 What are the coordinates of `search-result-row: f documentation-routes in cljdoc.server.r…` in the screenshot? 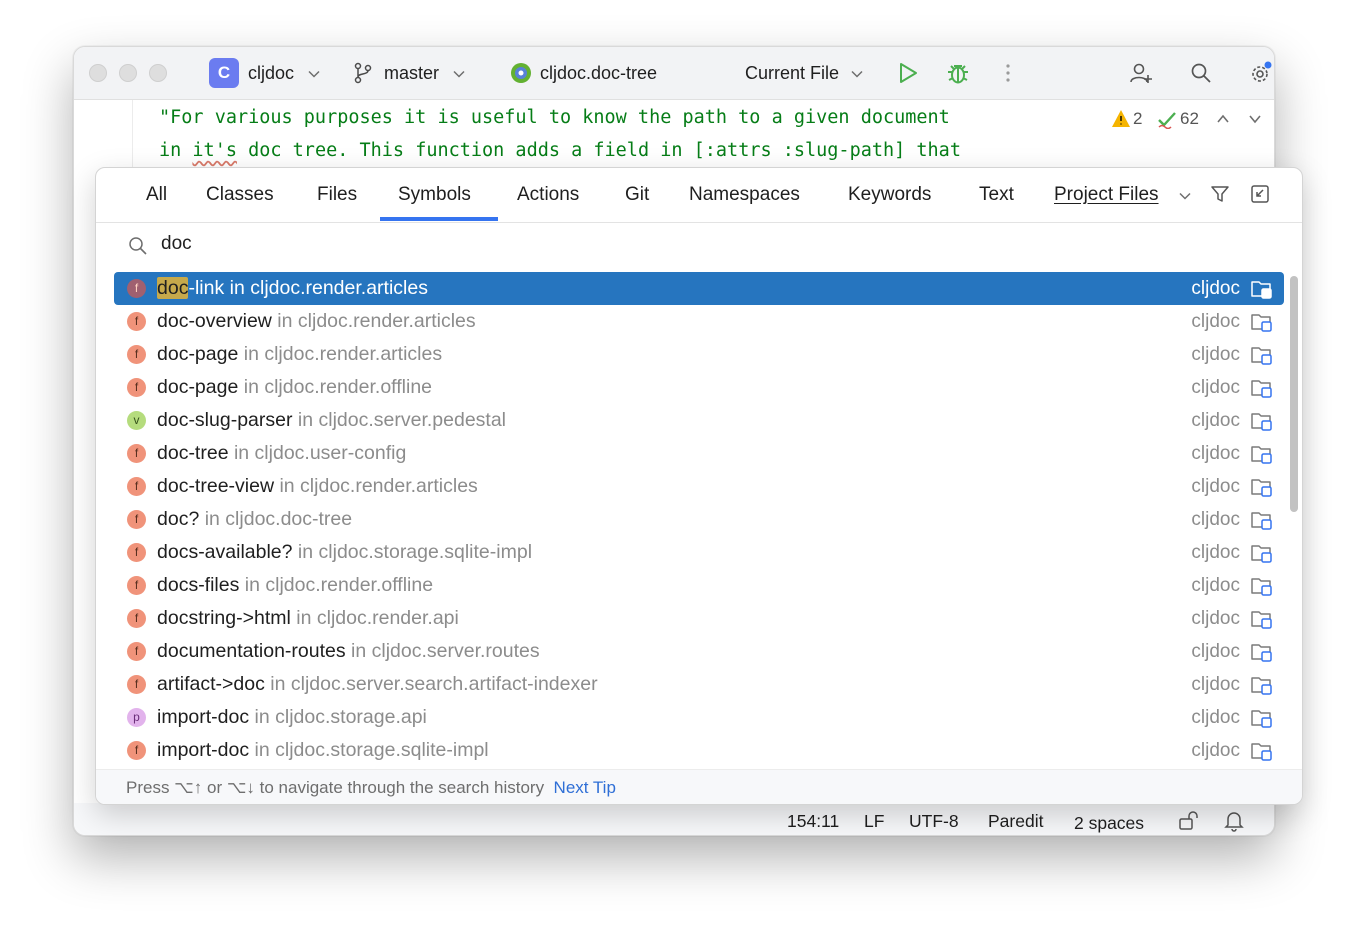 It's located at (699, 651).